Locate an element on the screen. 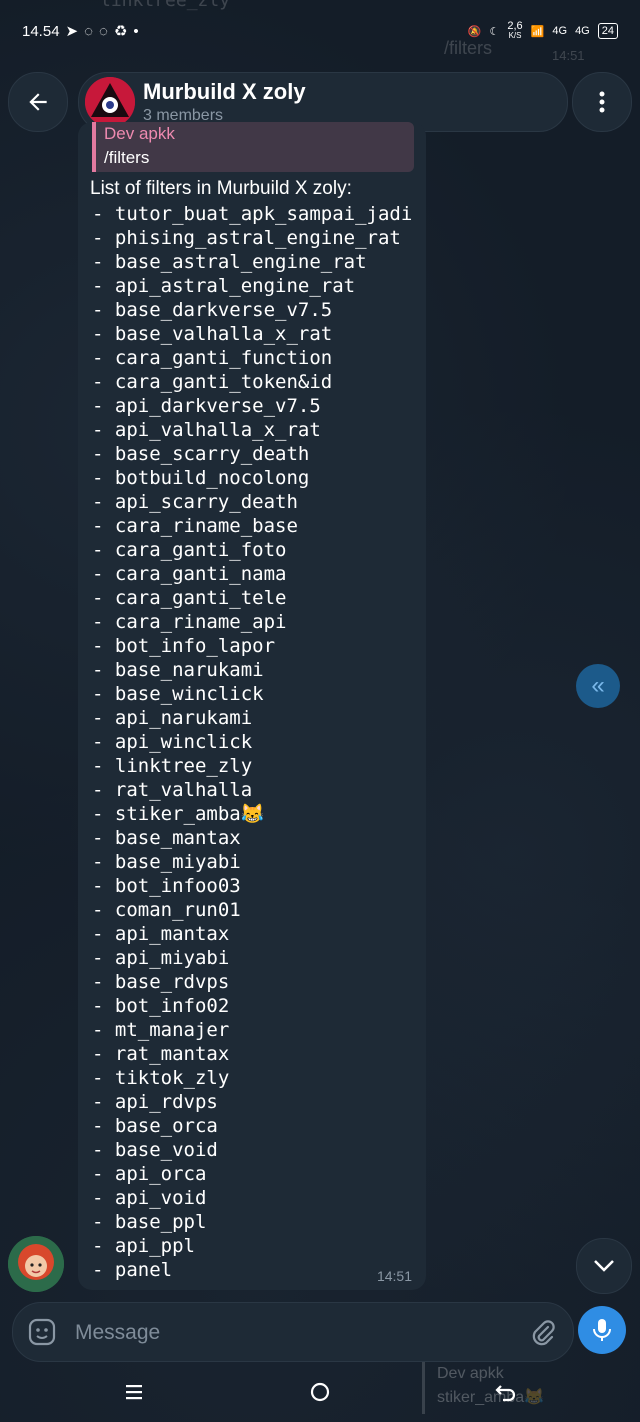  group-title: Murbuild X zoly is located at coordinates (224, 91).